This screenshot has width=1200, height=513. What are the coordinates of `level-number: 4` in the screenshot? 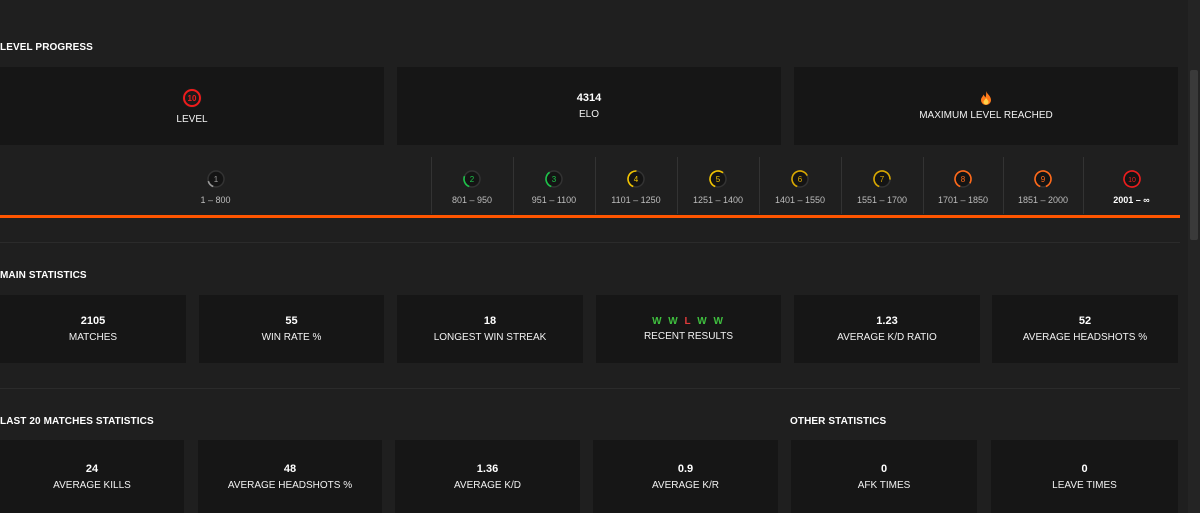 It's located at (636, 179).